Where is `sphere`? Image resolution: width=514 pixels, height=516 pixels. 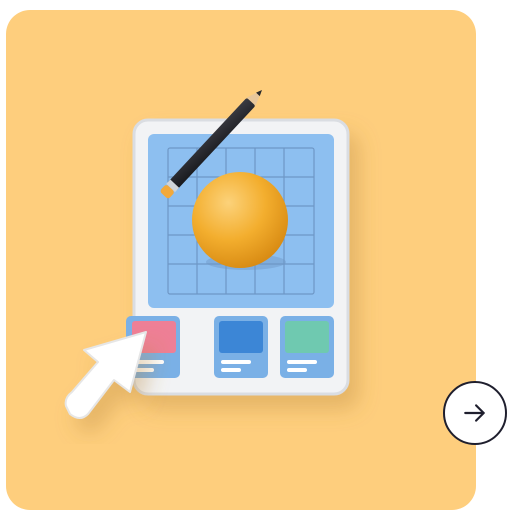
sphere is located at coordinates (240, 220).